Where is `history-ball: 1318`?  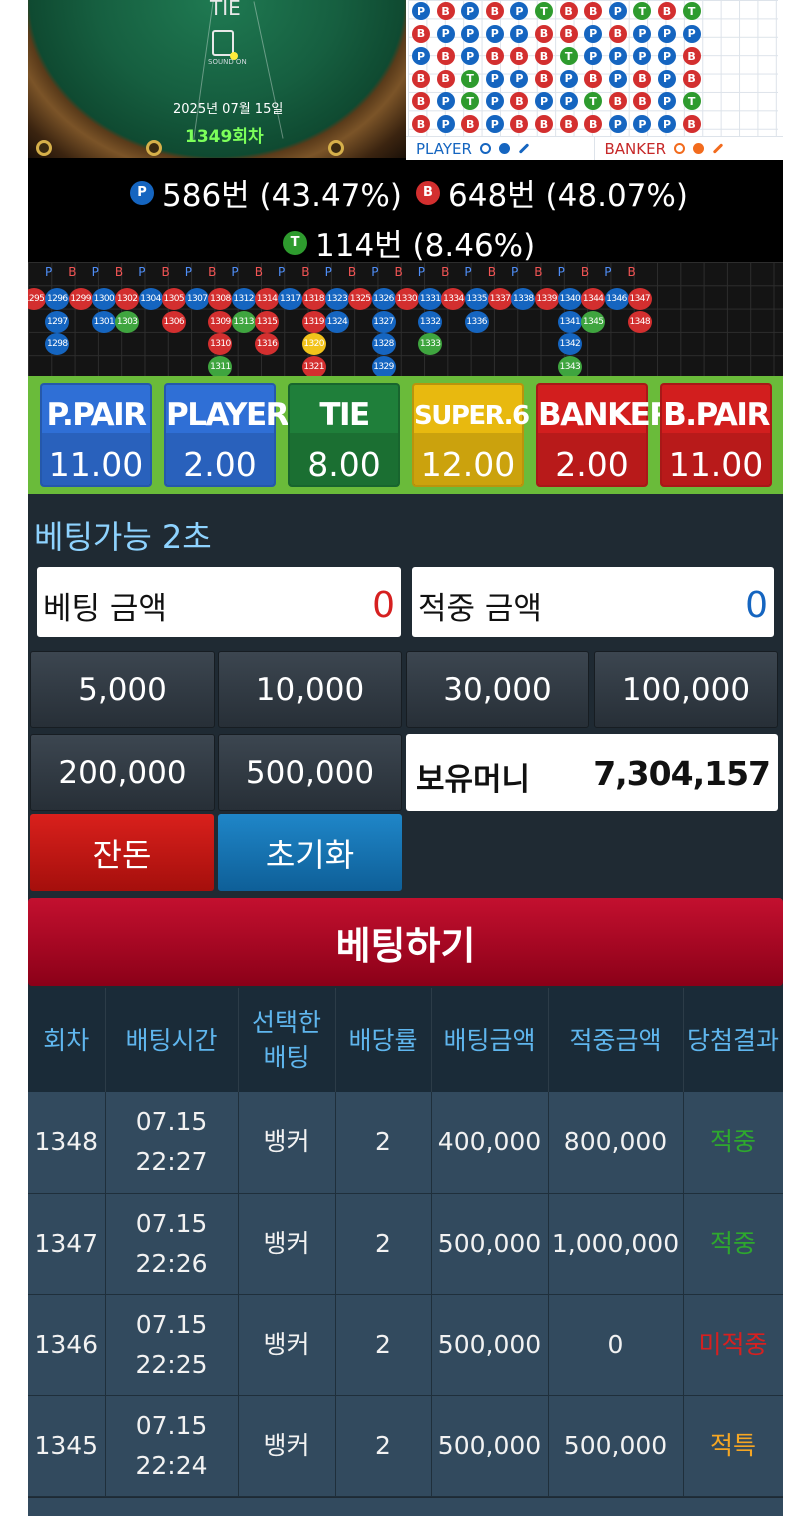 history-ball: 1318 is located at coordinates (313, 299).